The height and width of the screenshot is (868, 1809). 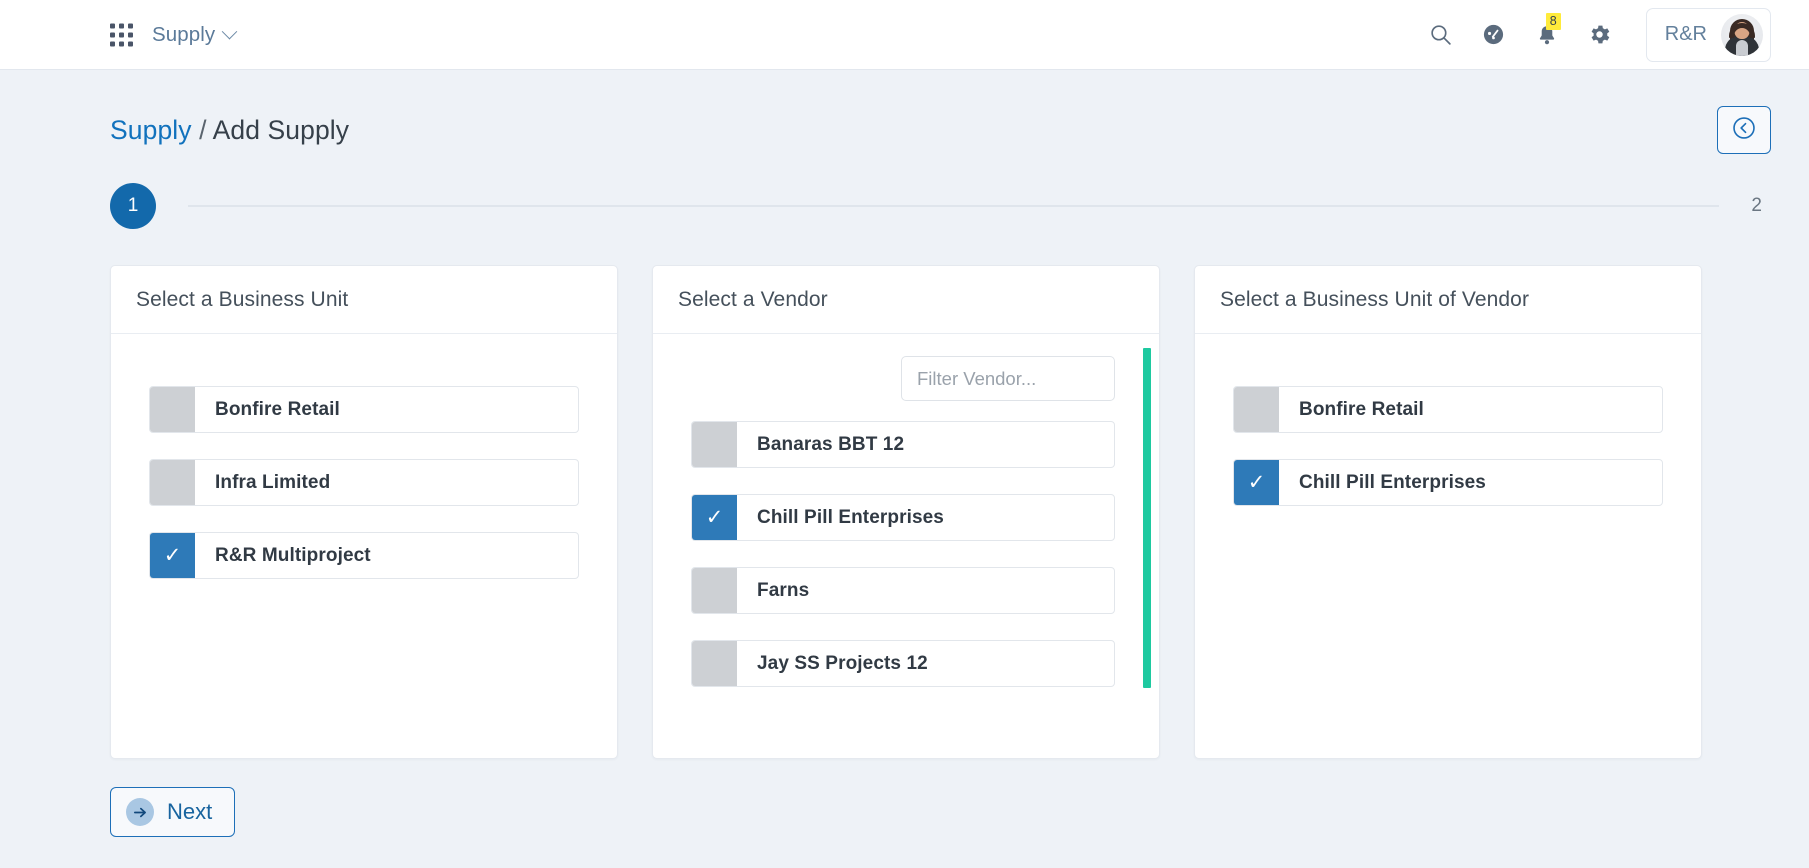 I want to click on dashboard-gauge-icon, so click(x=1494, y=35).